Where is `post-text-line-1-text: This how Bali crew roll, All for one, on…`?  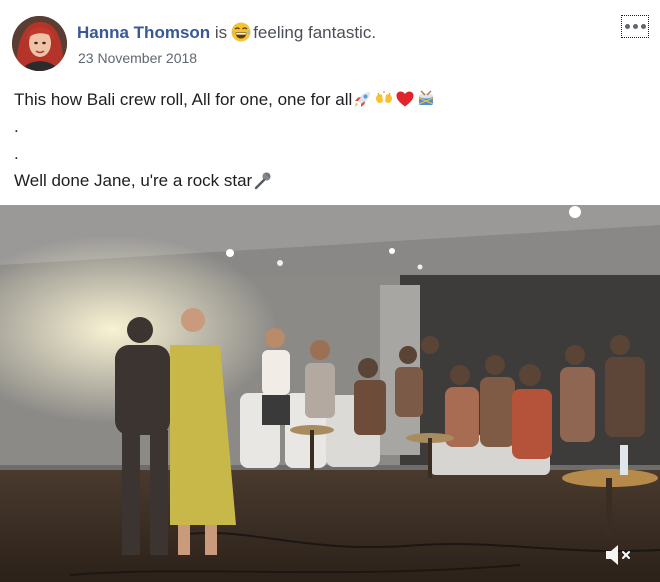 post-text-line-1-text: This how Bali crew roll, All for one, on… is located at coordinates (183, 99).